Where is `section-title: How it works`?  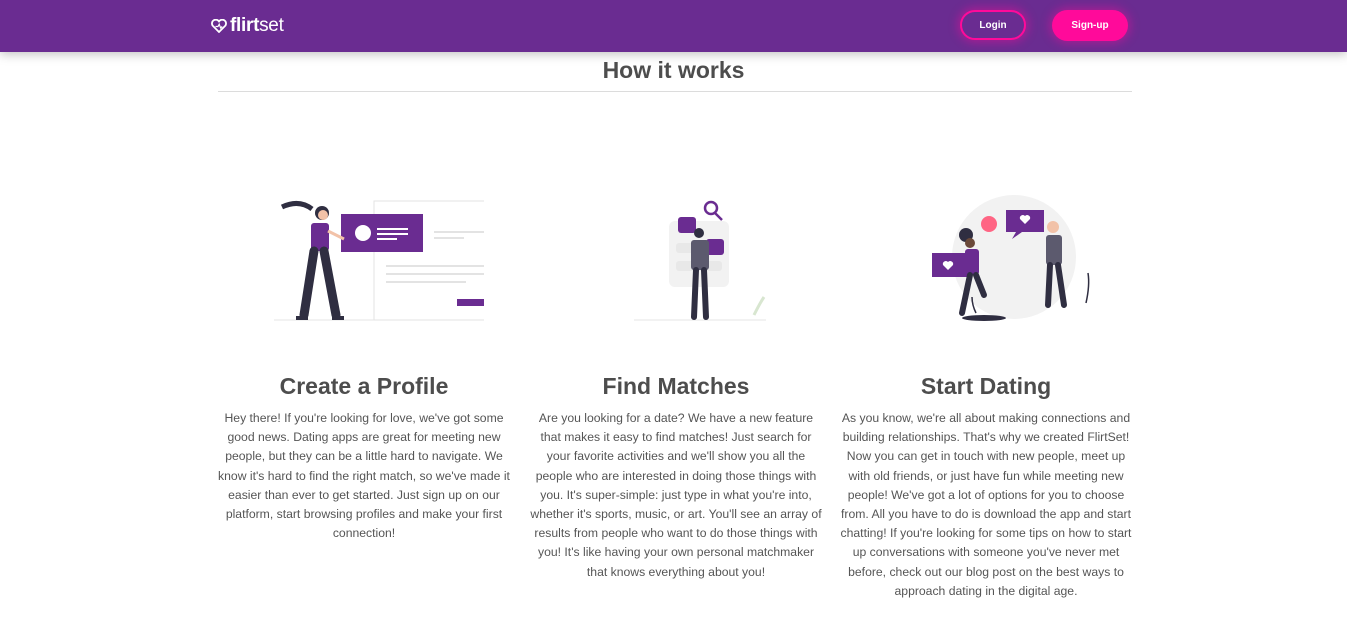 section-title: How it works is located at coordinates (673, 70).